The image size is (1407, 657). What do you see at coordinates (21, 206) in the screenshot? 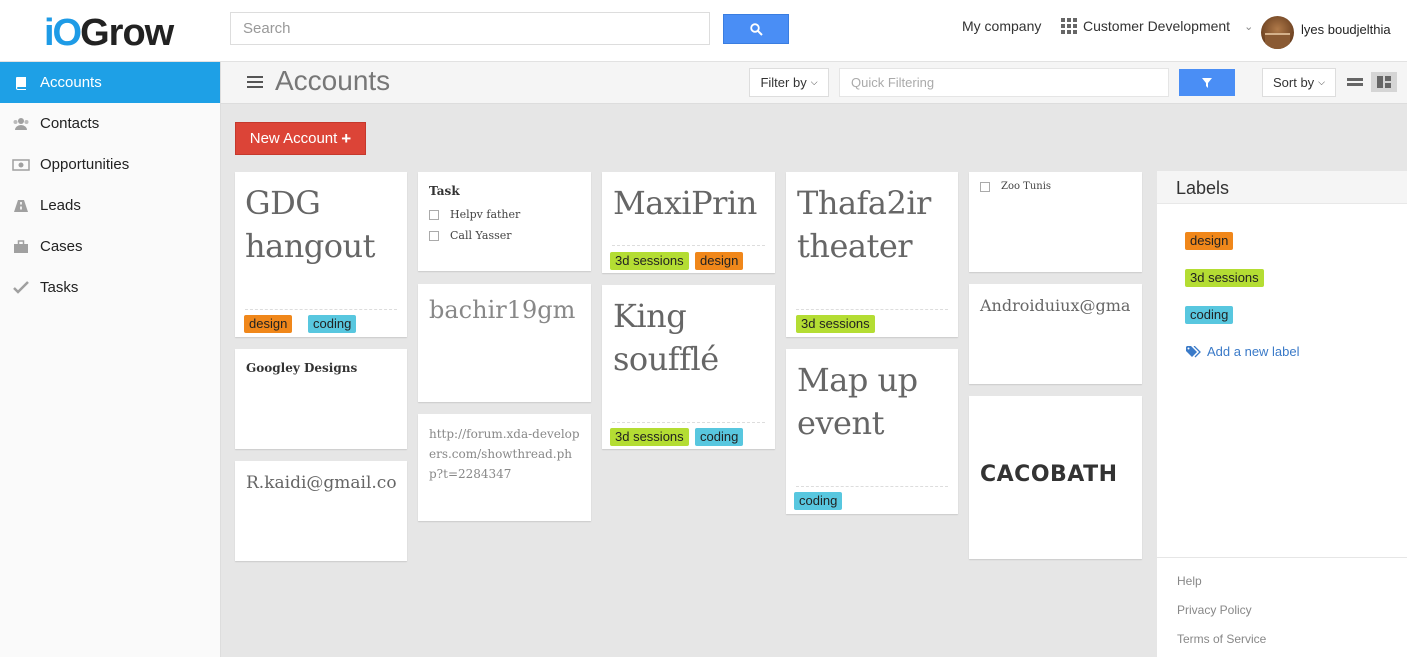
I see `road-icon` at bounding box center [21, 206].